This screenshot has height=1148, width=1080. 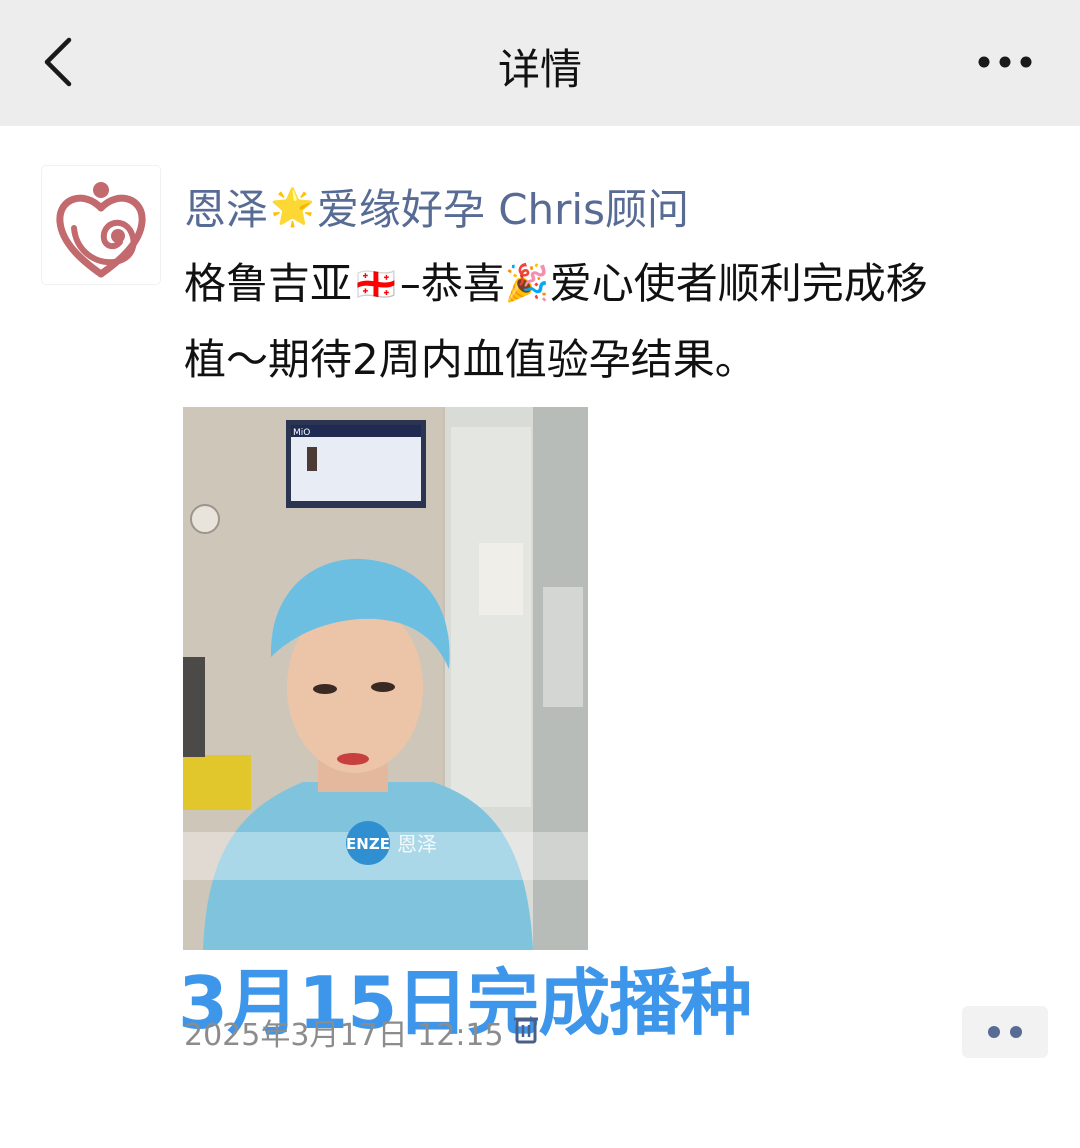 What do you see at coordinates (226, 209) in the screenshot?
I see `author-name-part1: 恩泽` at bounding box center [226, 209].